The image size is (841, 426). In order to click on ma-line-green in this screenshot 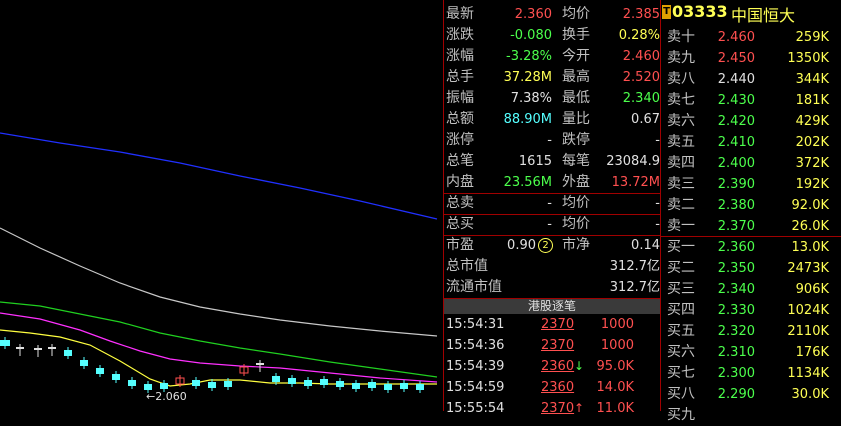, I will do `click(219, 339)`.